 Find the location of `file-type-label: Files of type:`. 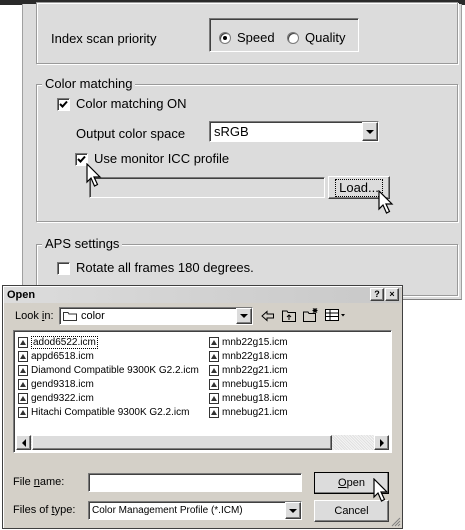

file-type-label: Files of type: is located at coordinates (44, 510).